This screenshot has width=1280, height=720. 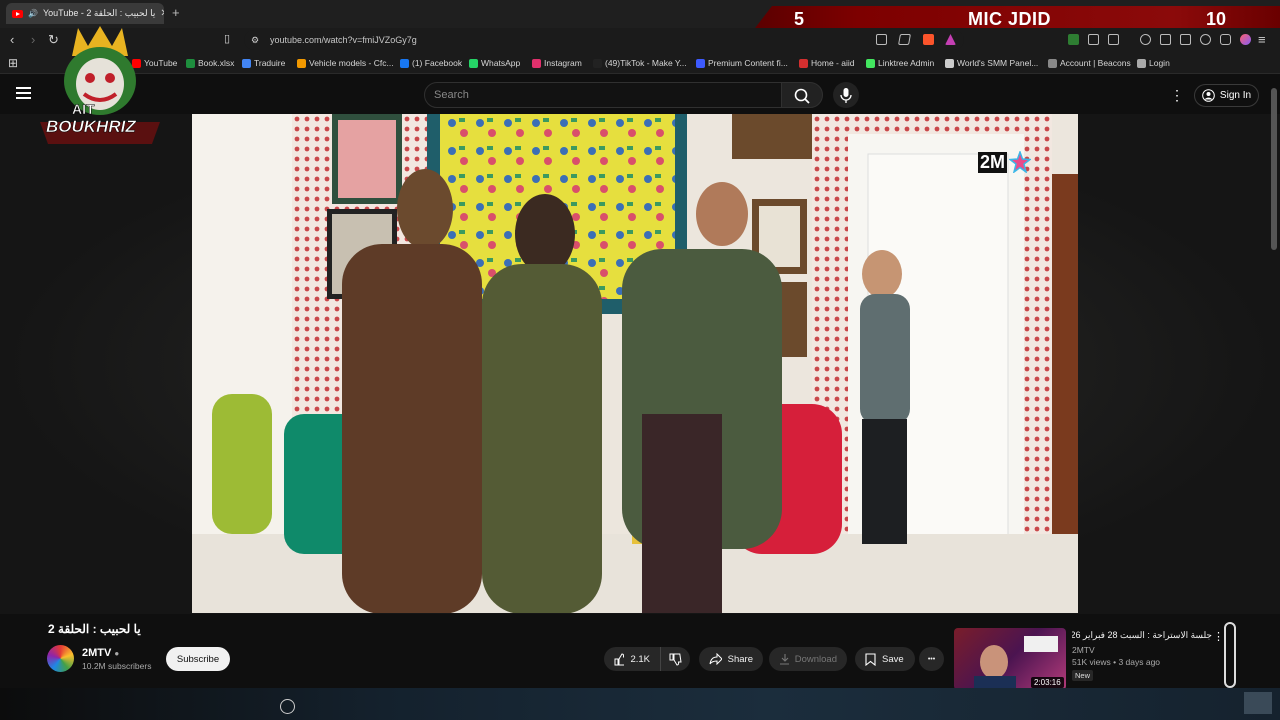 I want to click on dislike-button, so click(x=675, y=659).